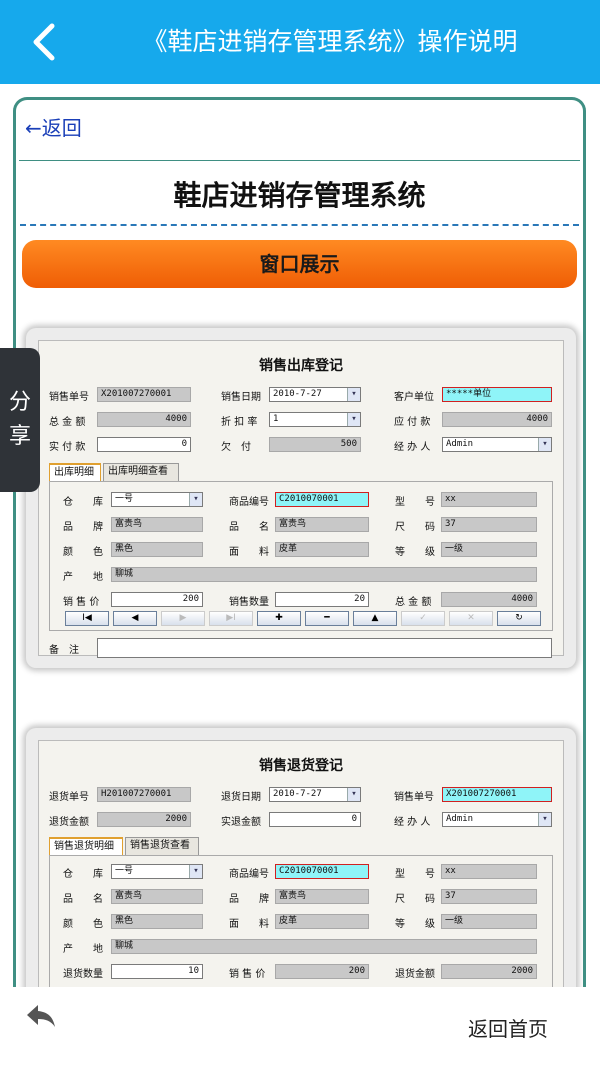 The height and width of the screenshot is (1067, 600). I want to click on refresh-button: ↻, so click(519, 618).